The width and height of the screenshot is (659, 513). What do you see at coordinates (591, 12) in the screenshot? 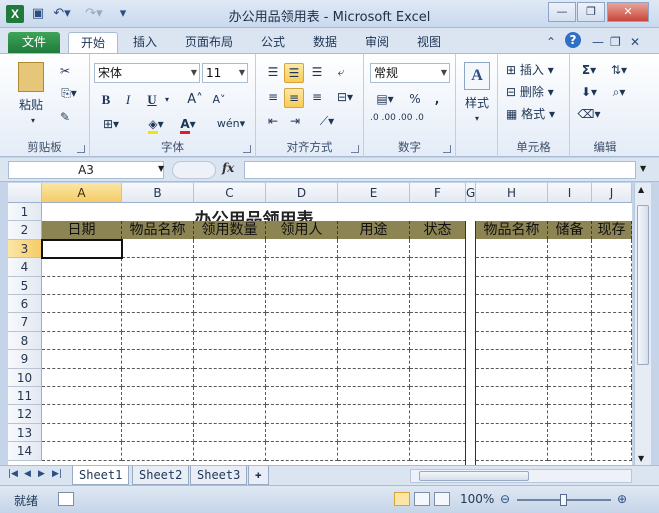
I see `restore-button: ❐` at bounding box center [591, 12].